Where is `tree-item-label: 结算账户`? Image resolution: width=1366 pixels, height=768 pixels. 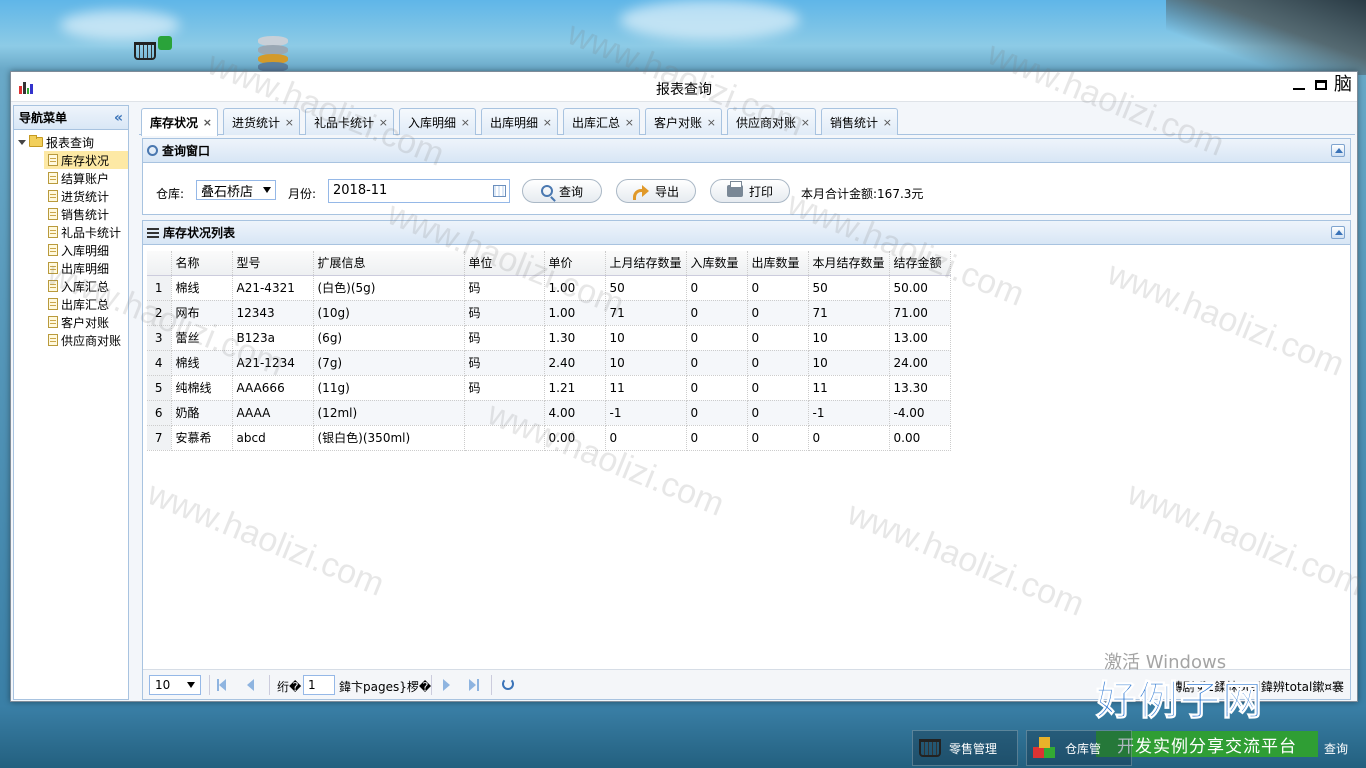 tree-item-label: 结算账户 is located at coordinates (85, 178).